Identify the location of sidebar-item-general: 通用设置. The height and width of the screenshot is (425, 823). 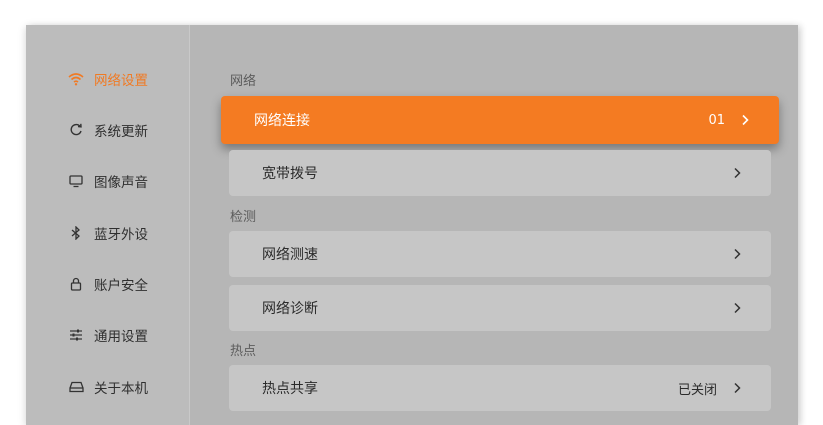
(108, 335).